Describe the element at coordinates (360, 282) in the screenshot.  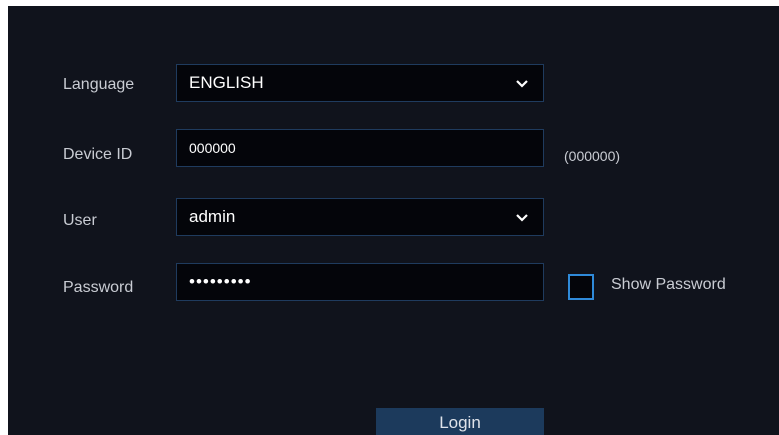
I see `password-field: •••••••••` at that location.